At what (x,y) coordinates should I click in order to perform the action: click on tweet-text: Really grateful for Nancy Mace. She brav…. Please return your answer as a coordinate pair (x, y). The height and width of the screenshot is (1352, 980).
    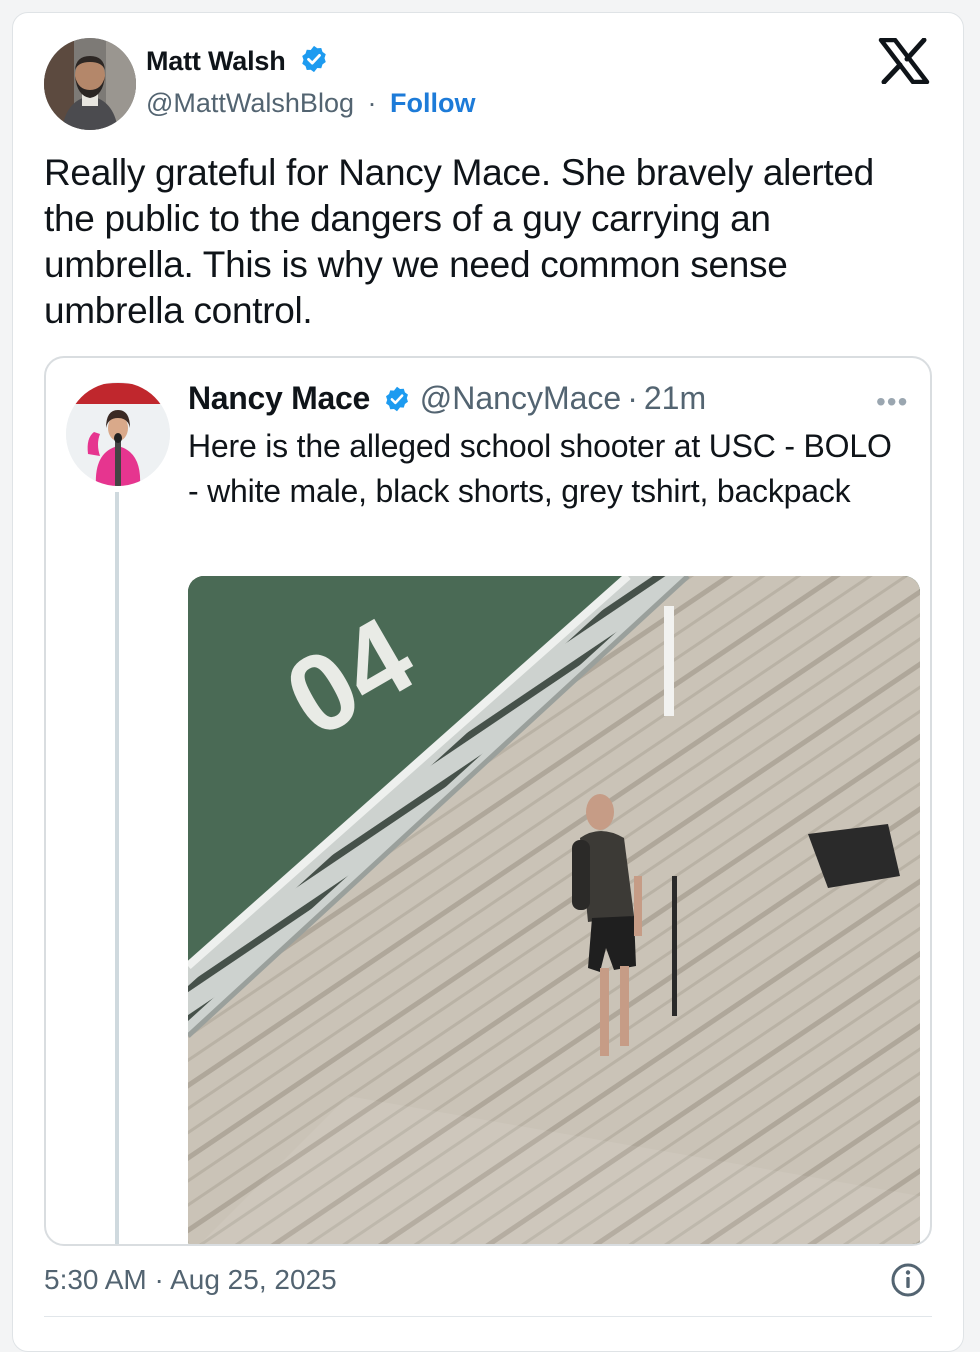
    Looking at the image, I should click on (459, 241).